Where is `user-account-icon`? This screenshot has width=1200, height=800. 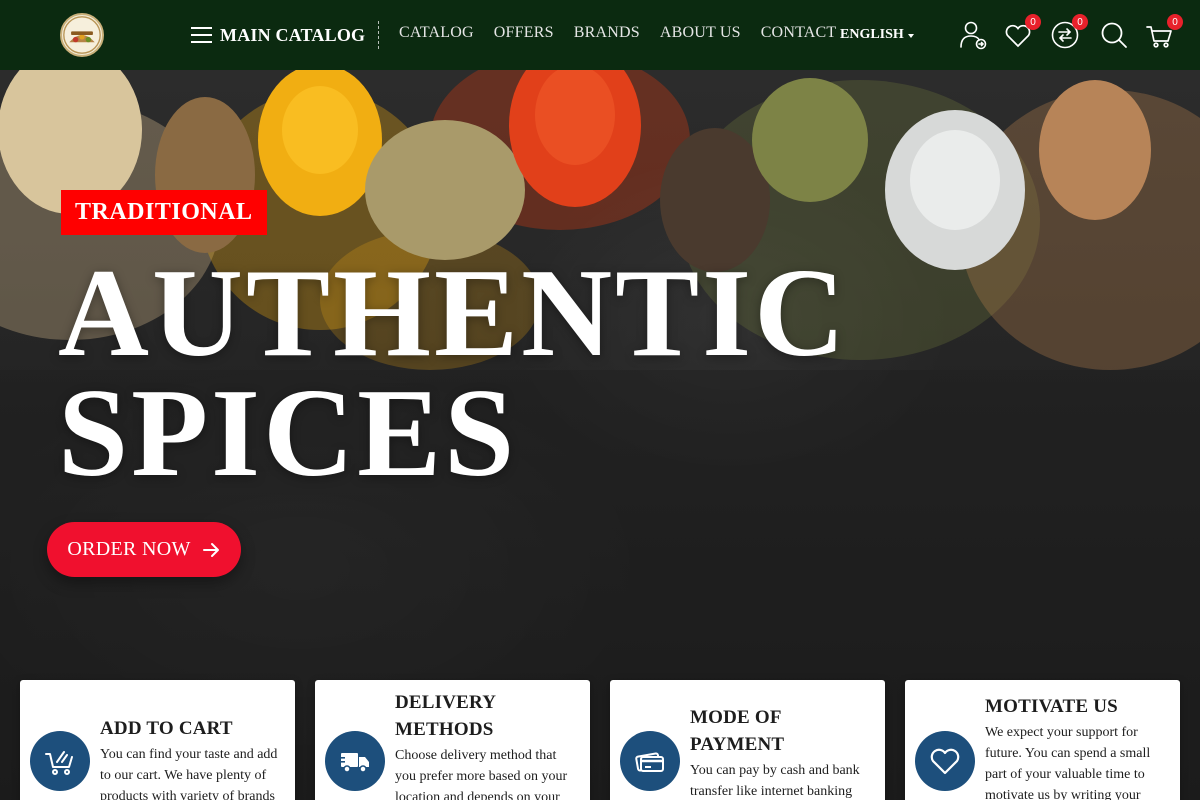 user-account-icon is located at coordinates (973, 35).